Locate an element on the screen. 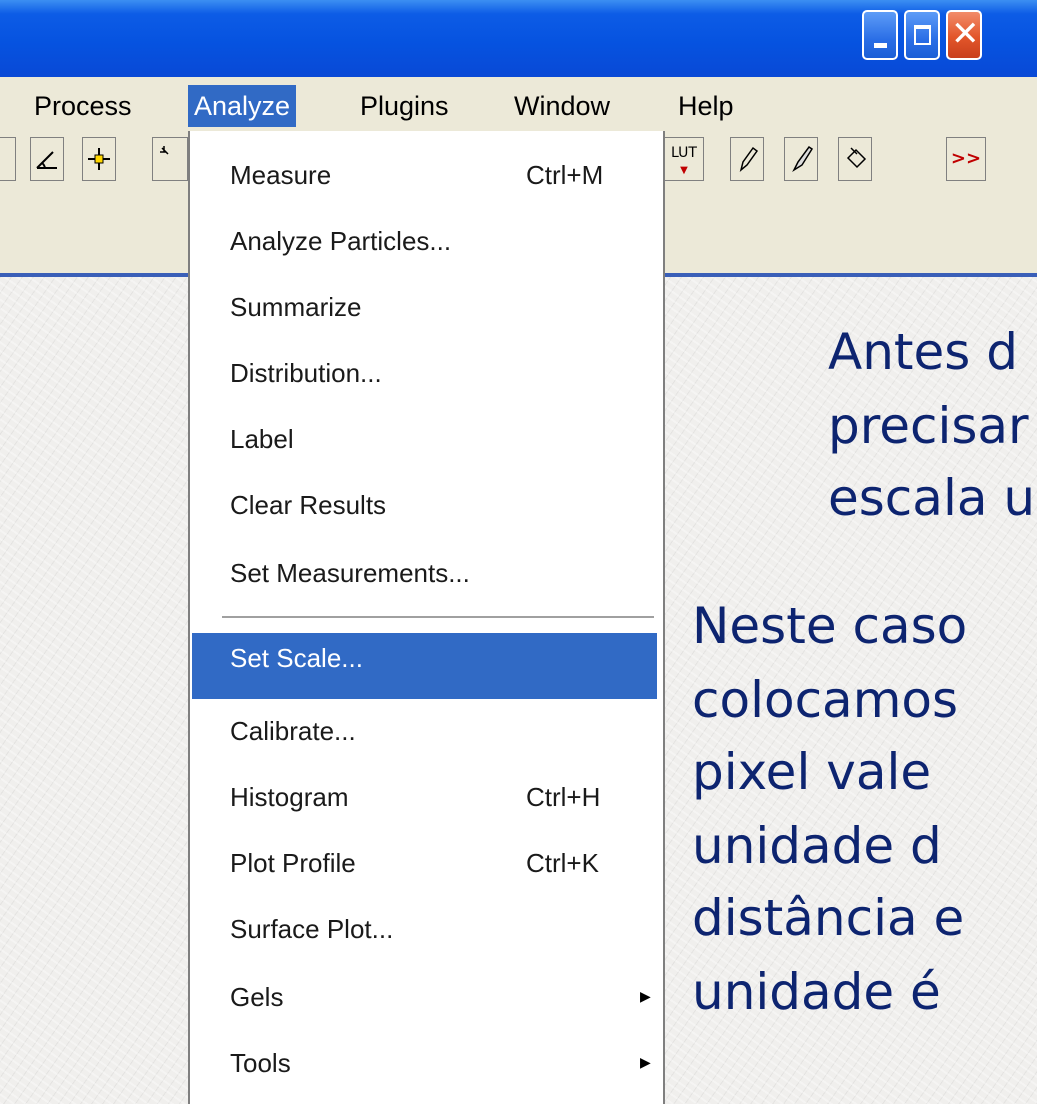  slide-text-line: distância e is located at coordinates (828, 918).